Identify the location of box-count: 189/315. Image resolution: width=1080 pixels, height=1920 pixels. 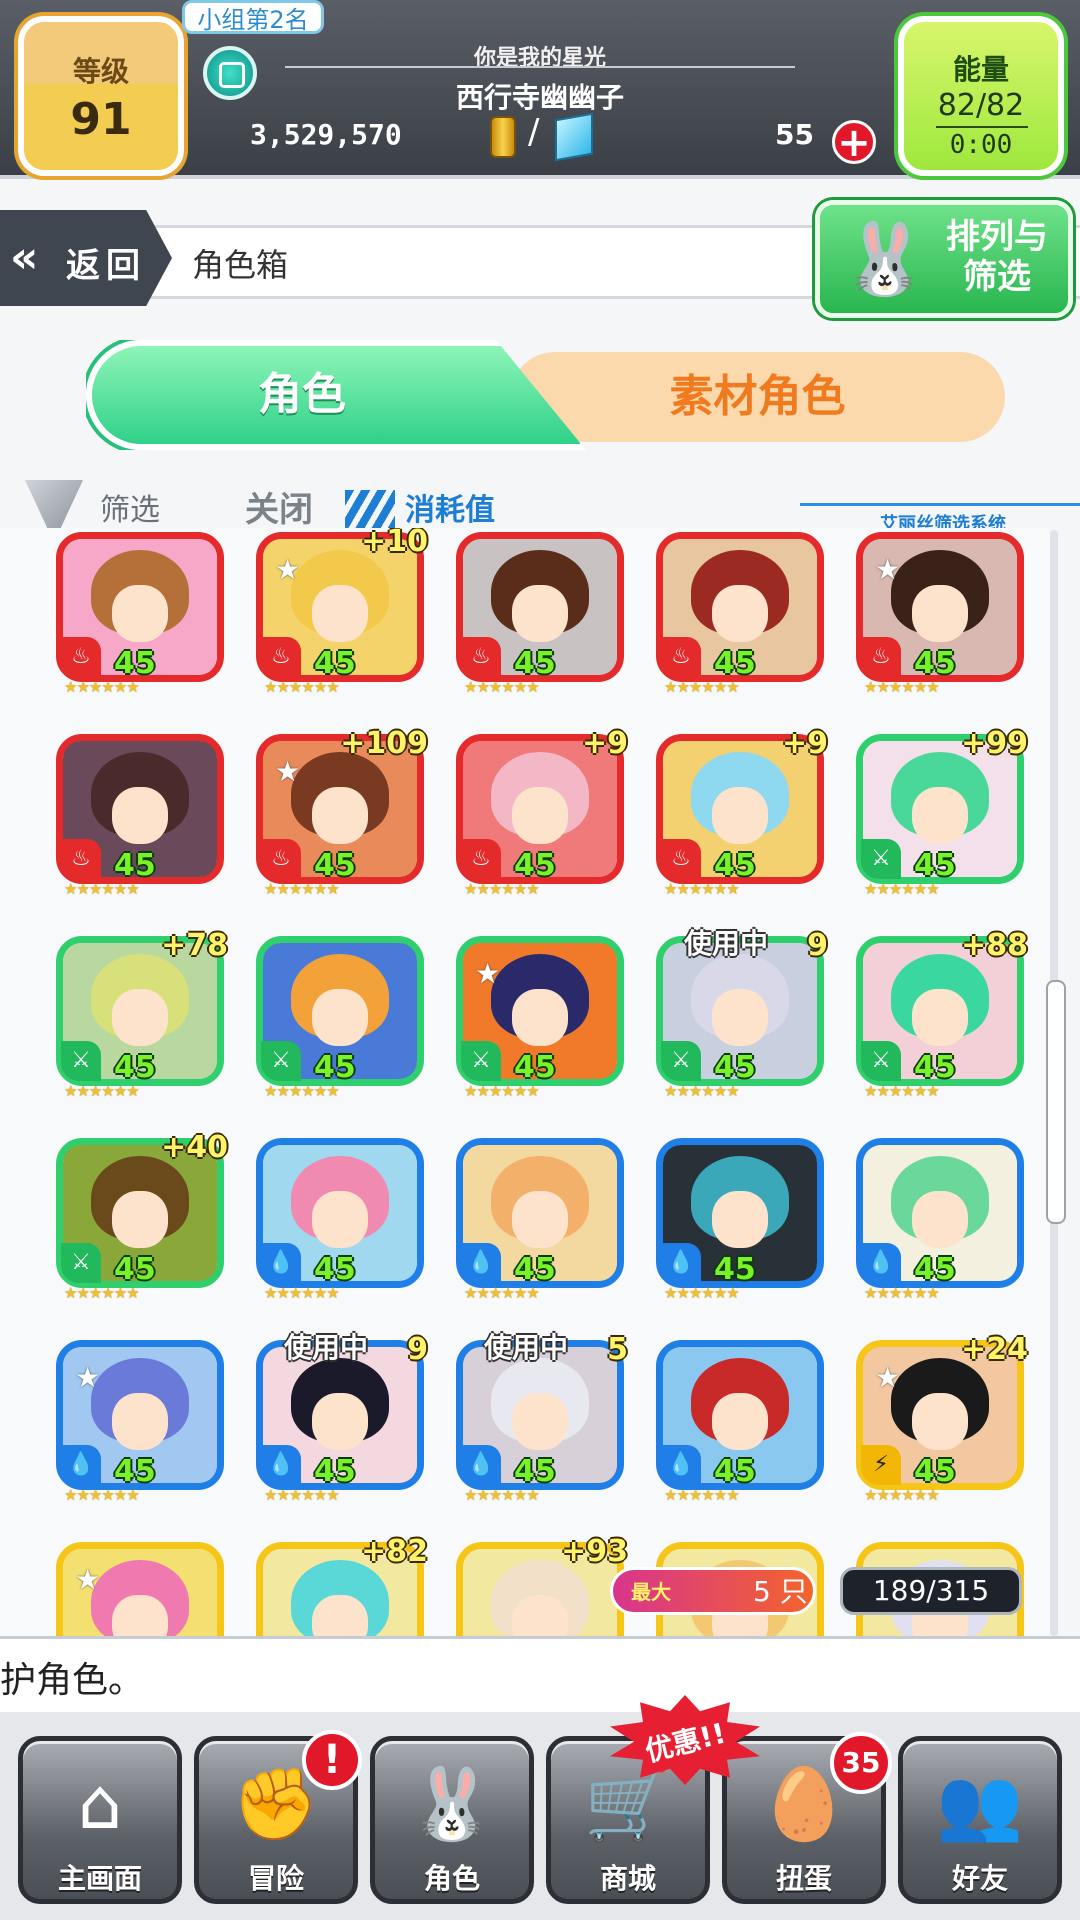
(931, 1590).